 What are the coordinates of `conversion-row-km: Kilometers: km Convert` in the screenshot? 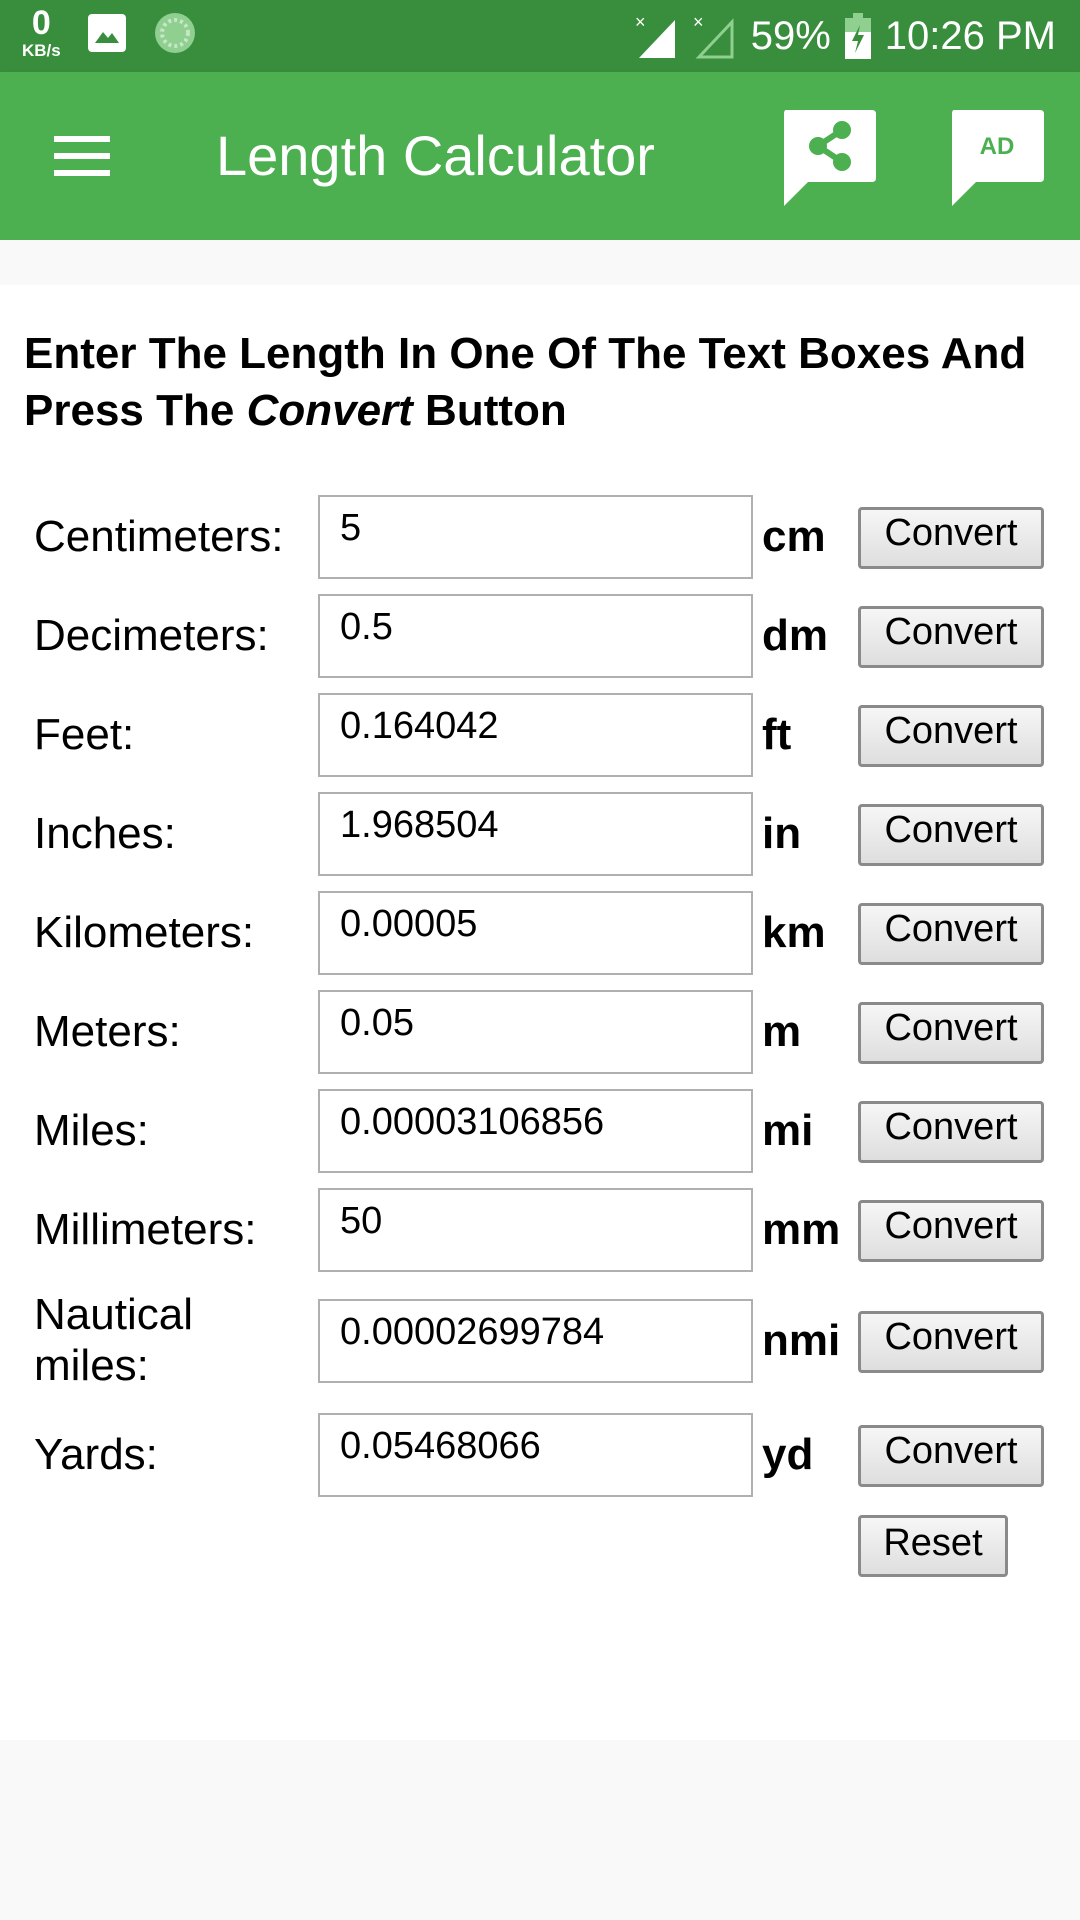 It's located at (540, 933).